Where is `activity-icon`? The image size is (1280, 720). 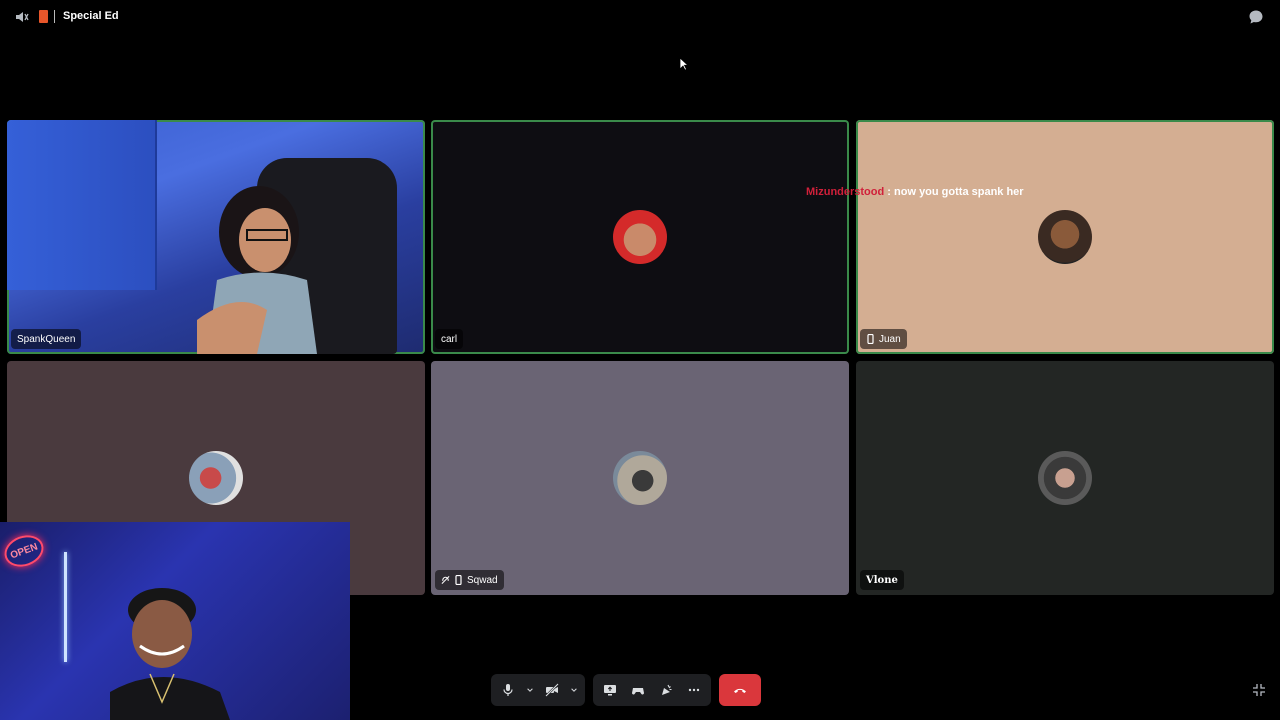
activity-icon is located at coordinates (638, 691).